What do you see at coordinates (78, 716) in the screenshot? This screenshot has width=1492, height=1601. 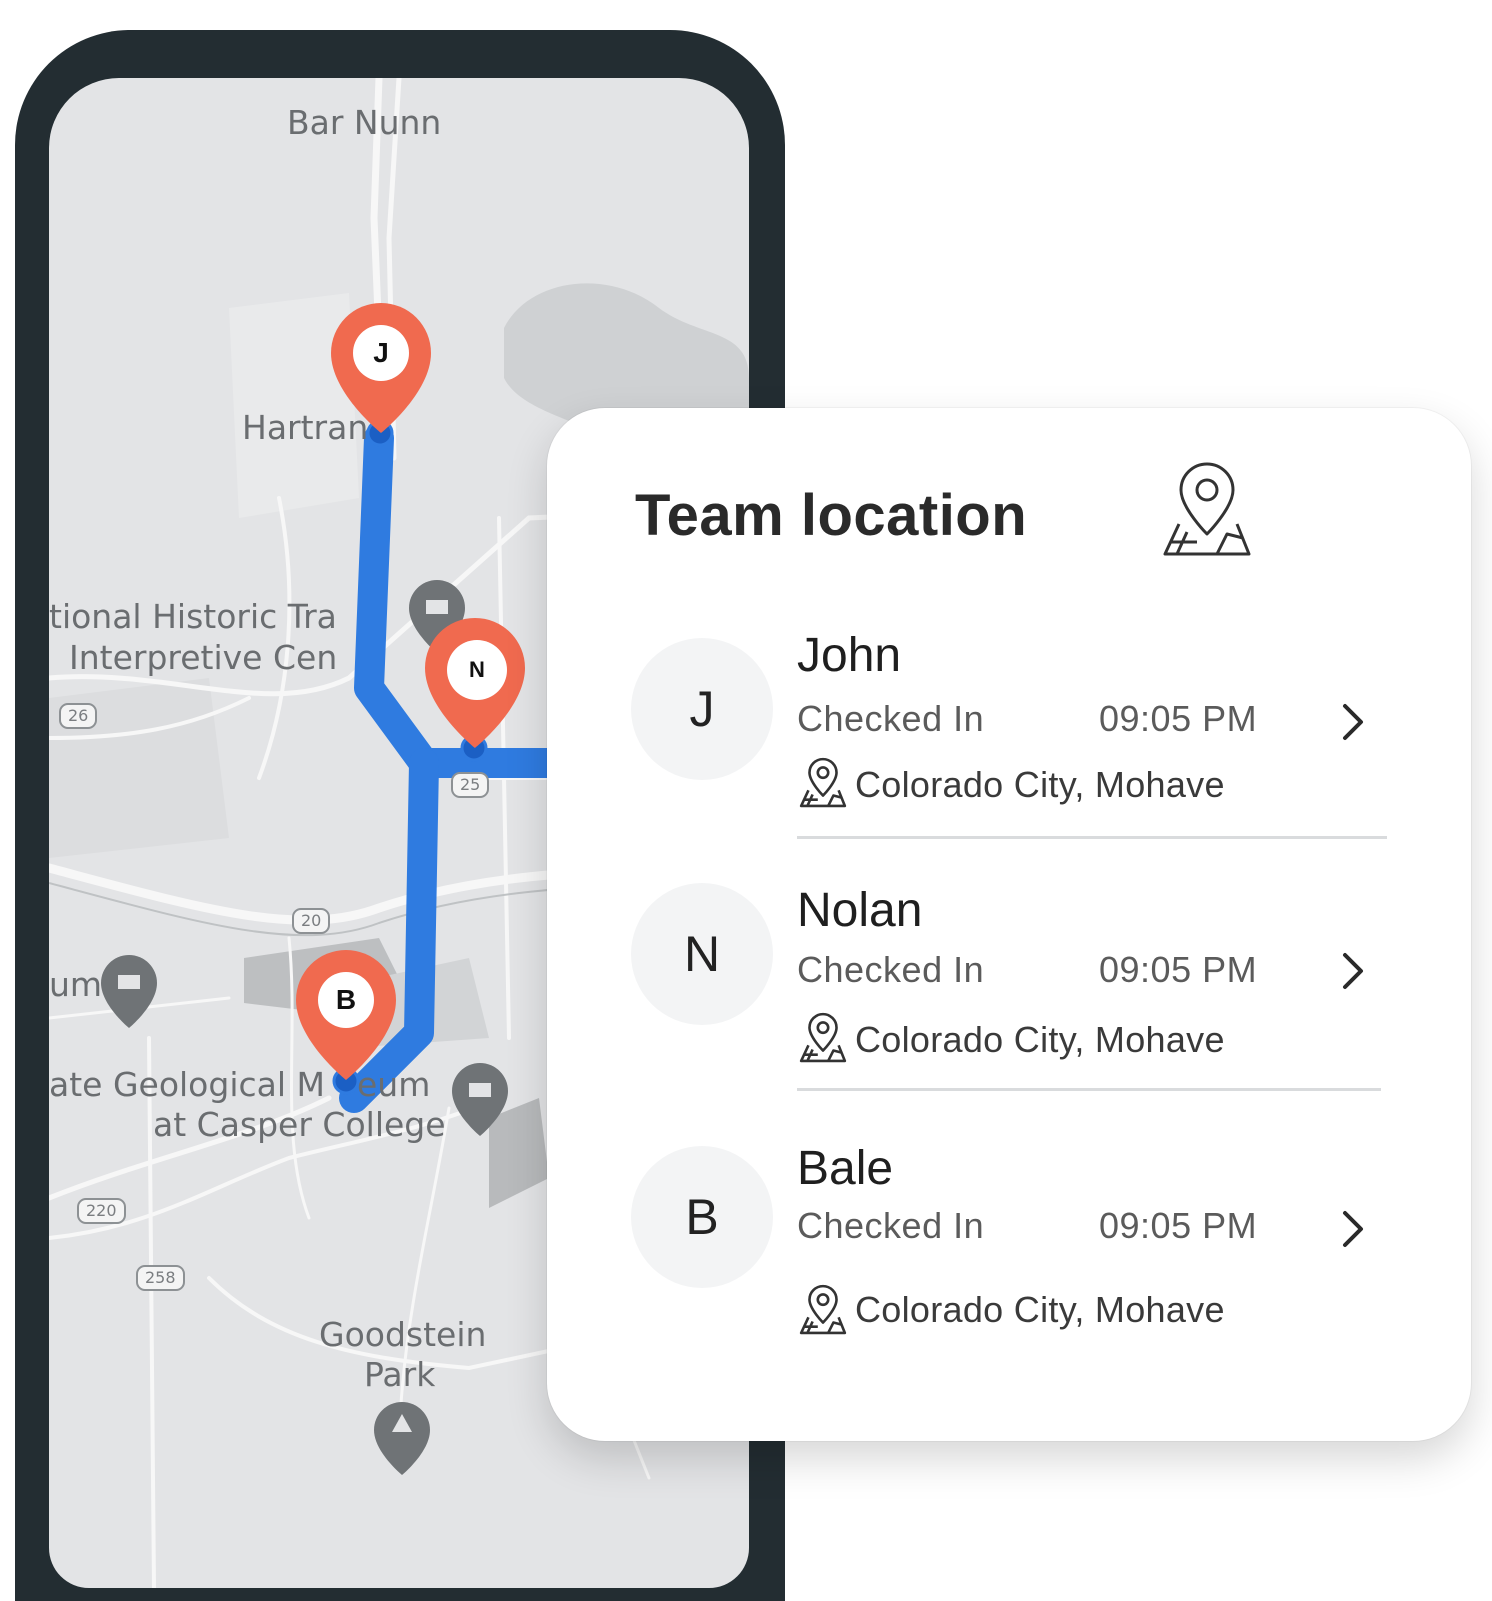 I see `route-shield-26: 26` at bounding box center [78, 716].